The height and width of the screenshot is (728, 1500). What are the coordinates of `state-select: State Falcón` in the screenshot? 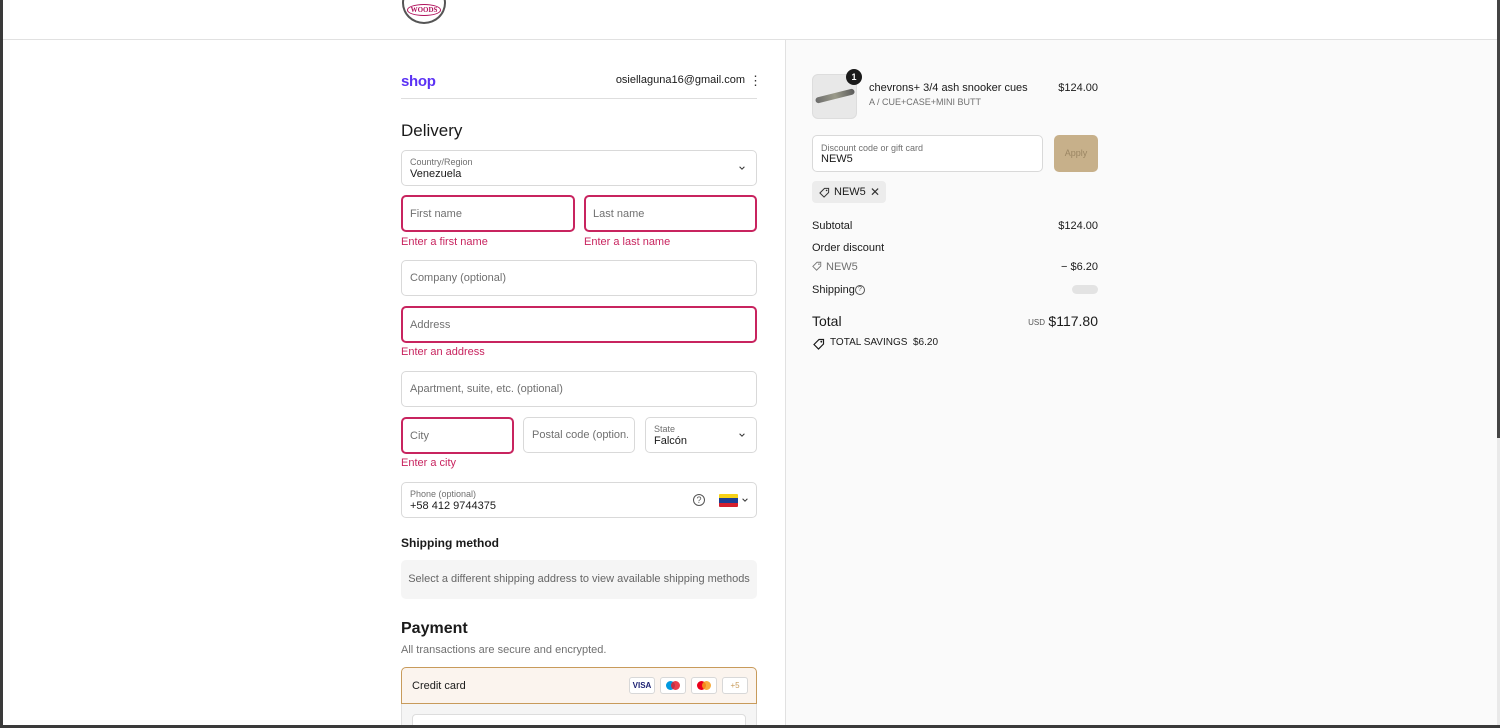 It's located at (701, 435).